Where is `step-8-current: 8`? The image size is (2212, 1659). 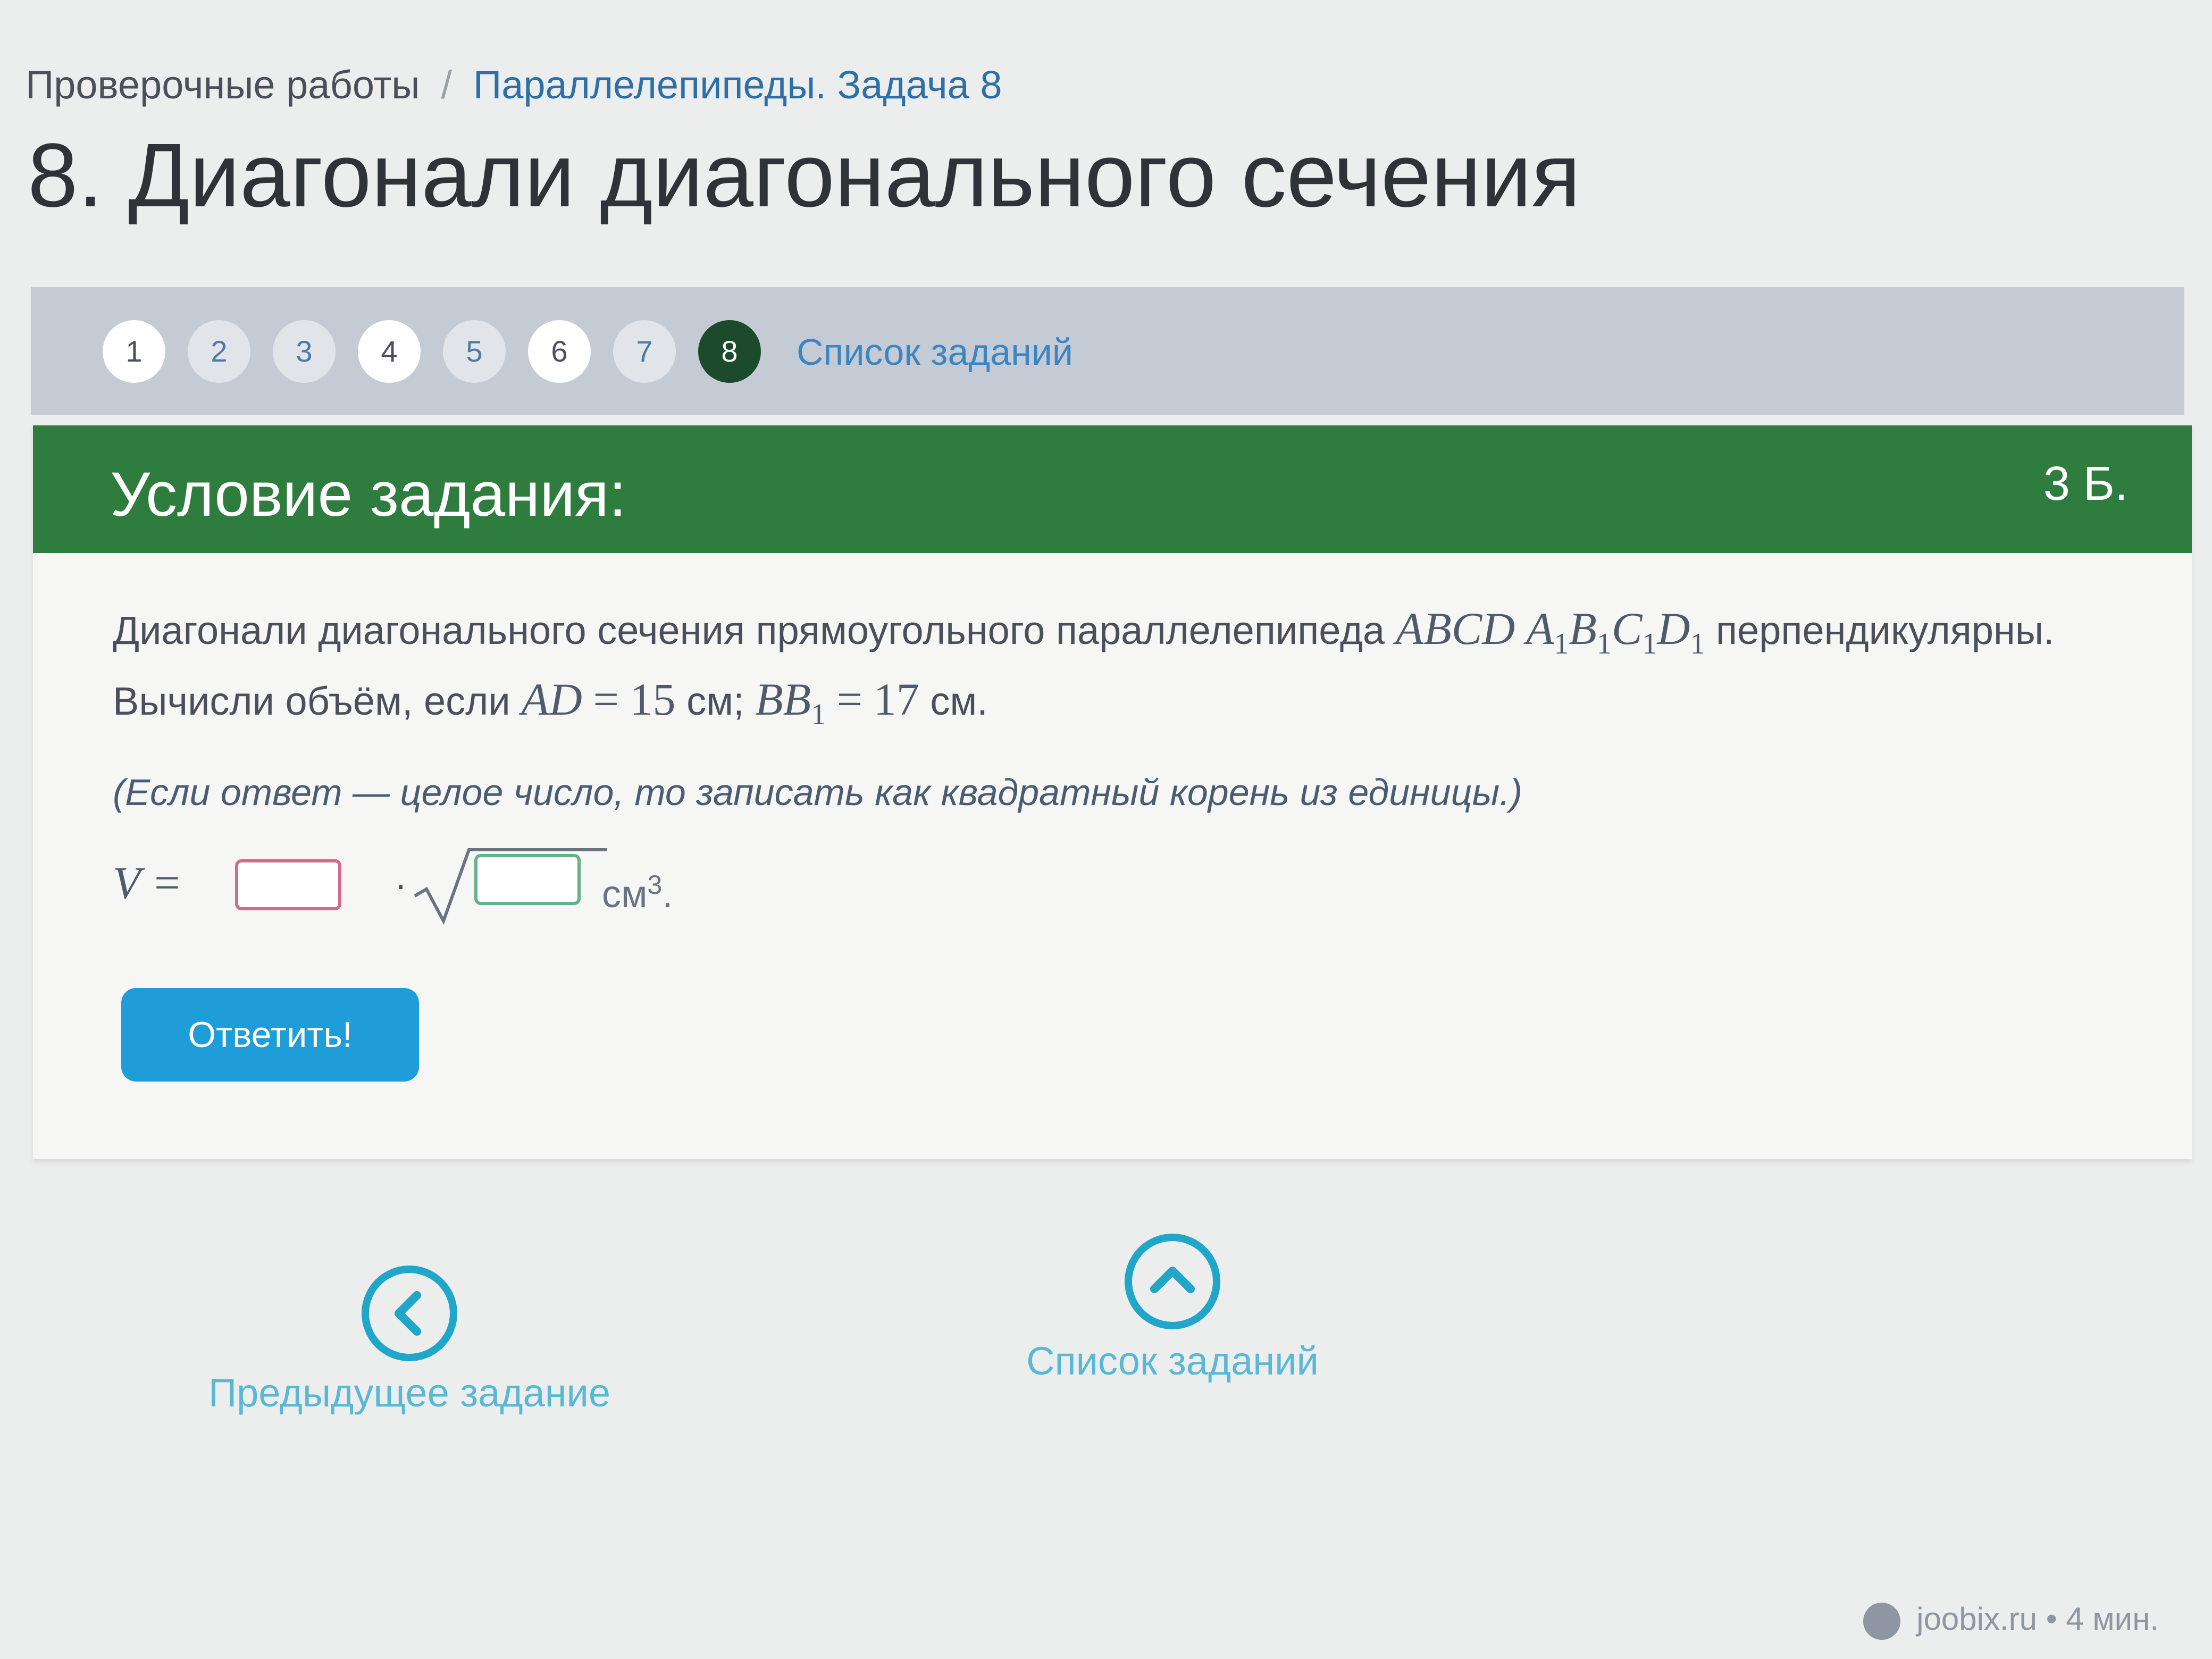
step-8-current: 8 is located at coordinates (729, 351).